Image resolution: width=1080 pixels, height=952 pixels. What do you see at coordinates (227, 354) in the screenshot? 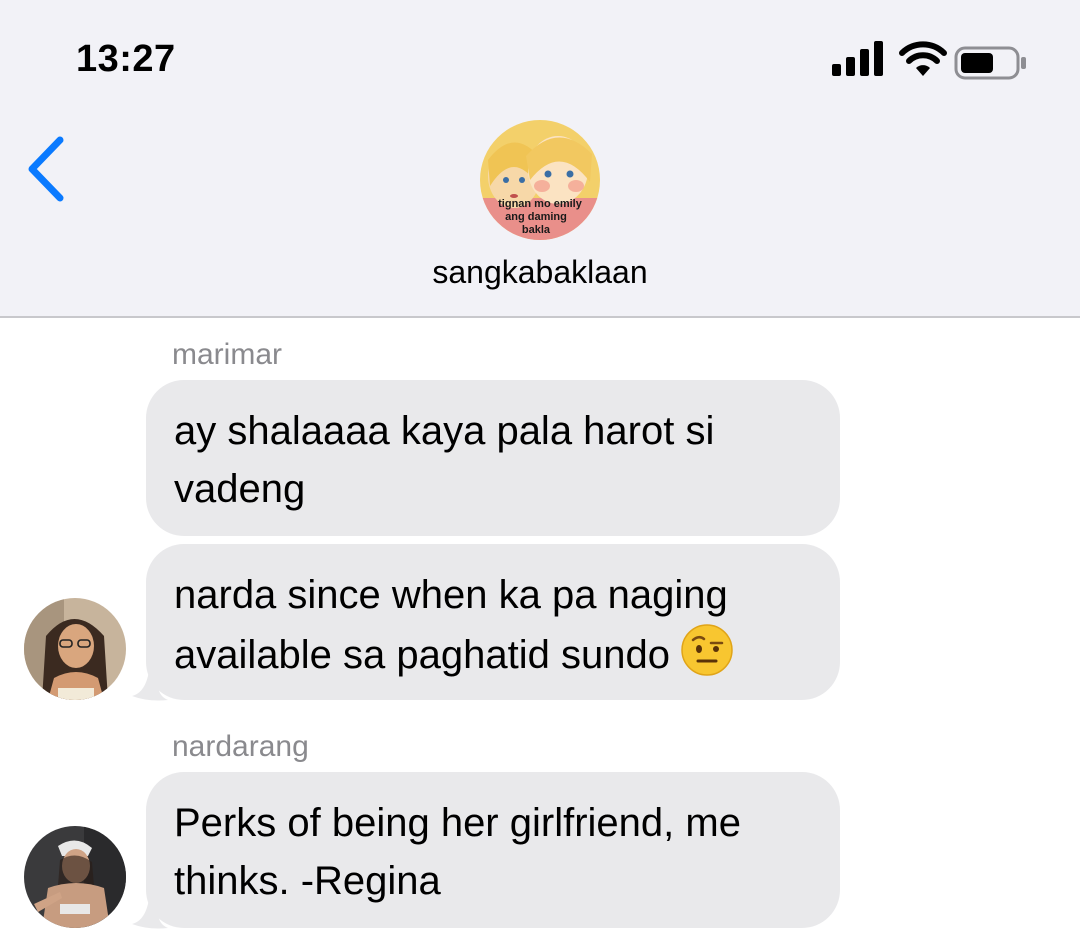
I see `sender-name: marimar` at bounding box center [227, 354].